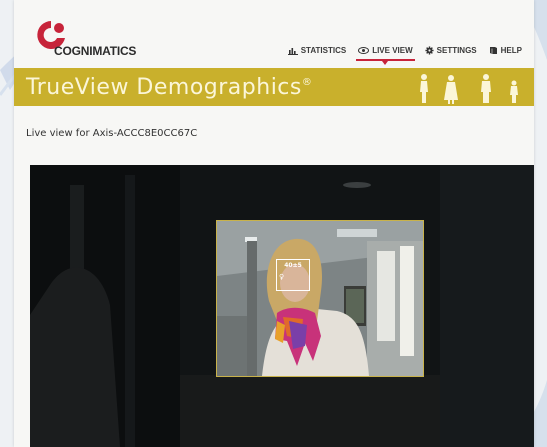 This screenshot has width=547, height=447. I want to click on nav-statistics: STATISTICS, so click(317, 50).